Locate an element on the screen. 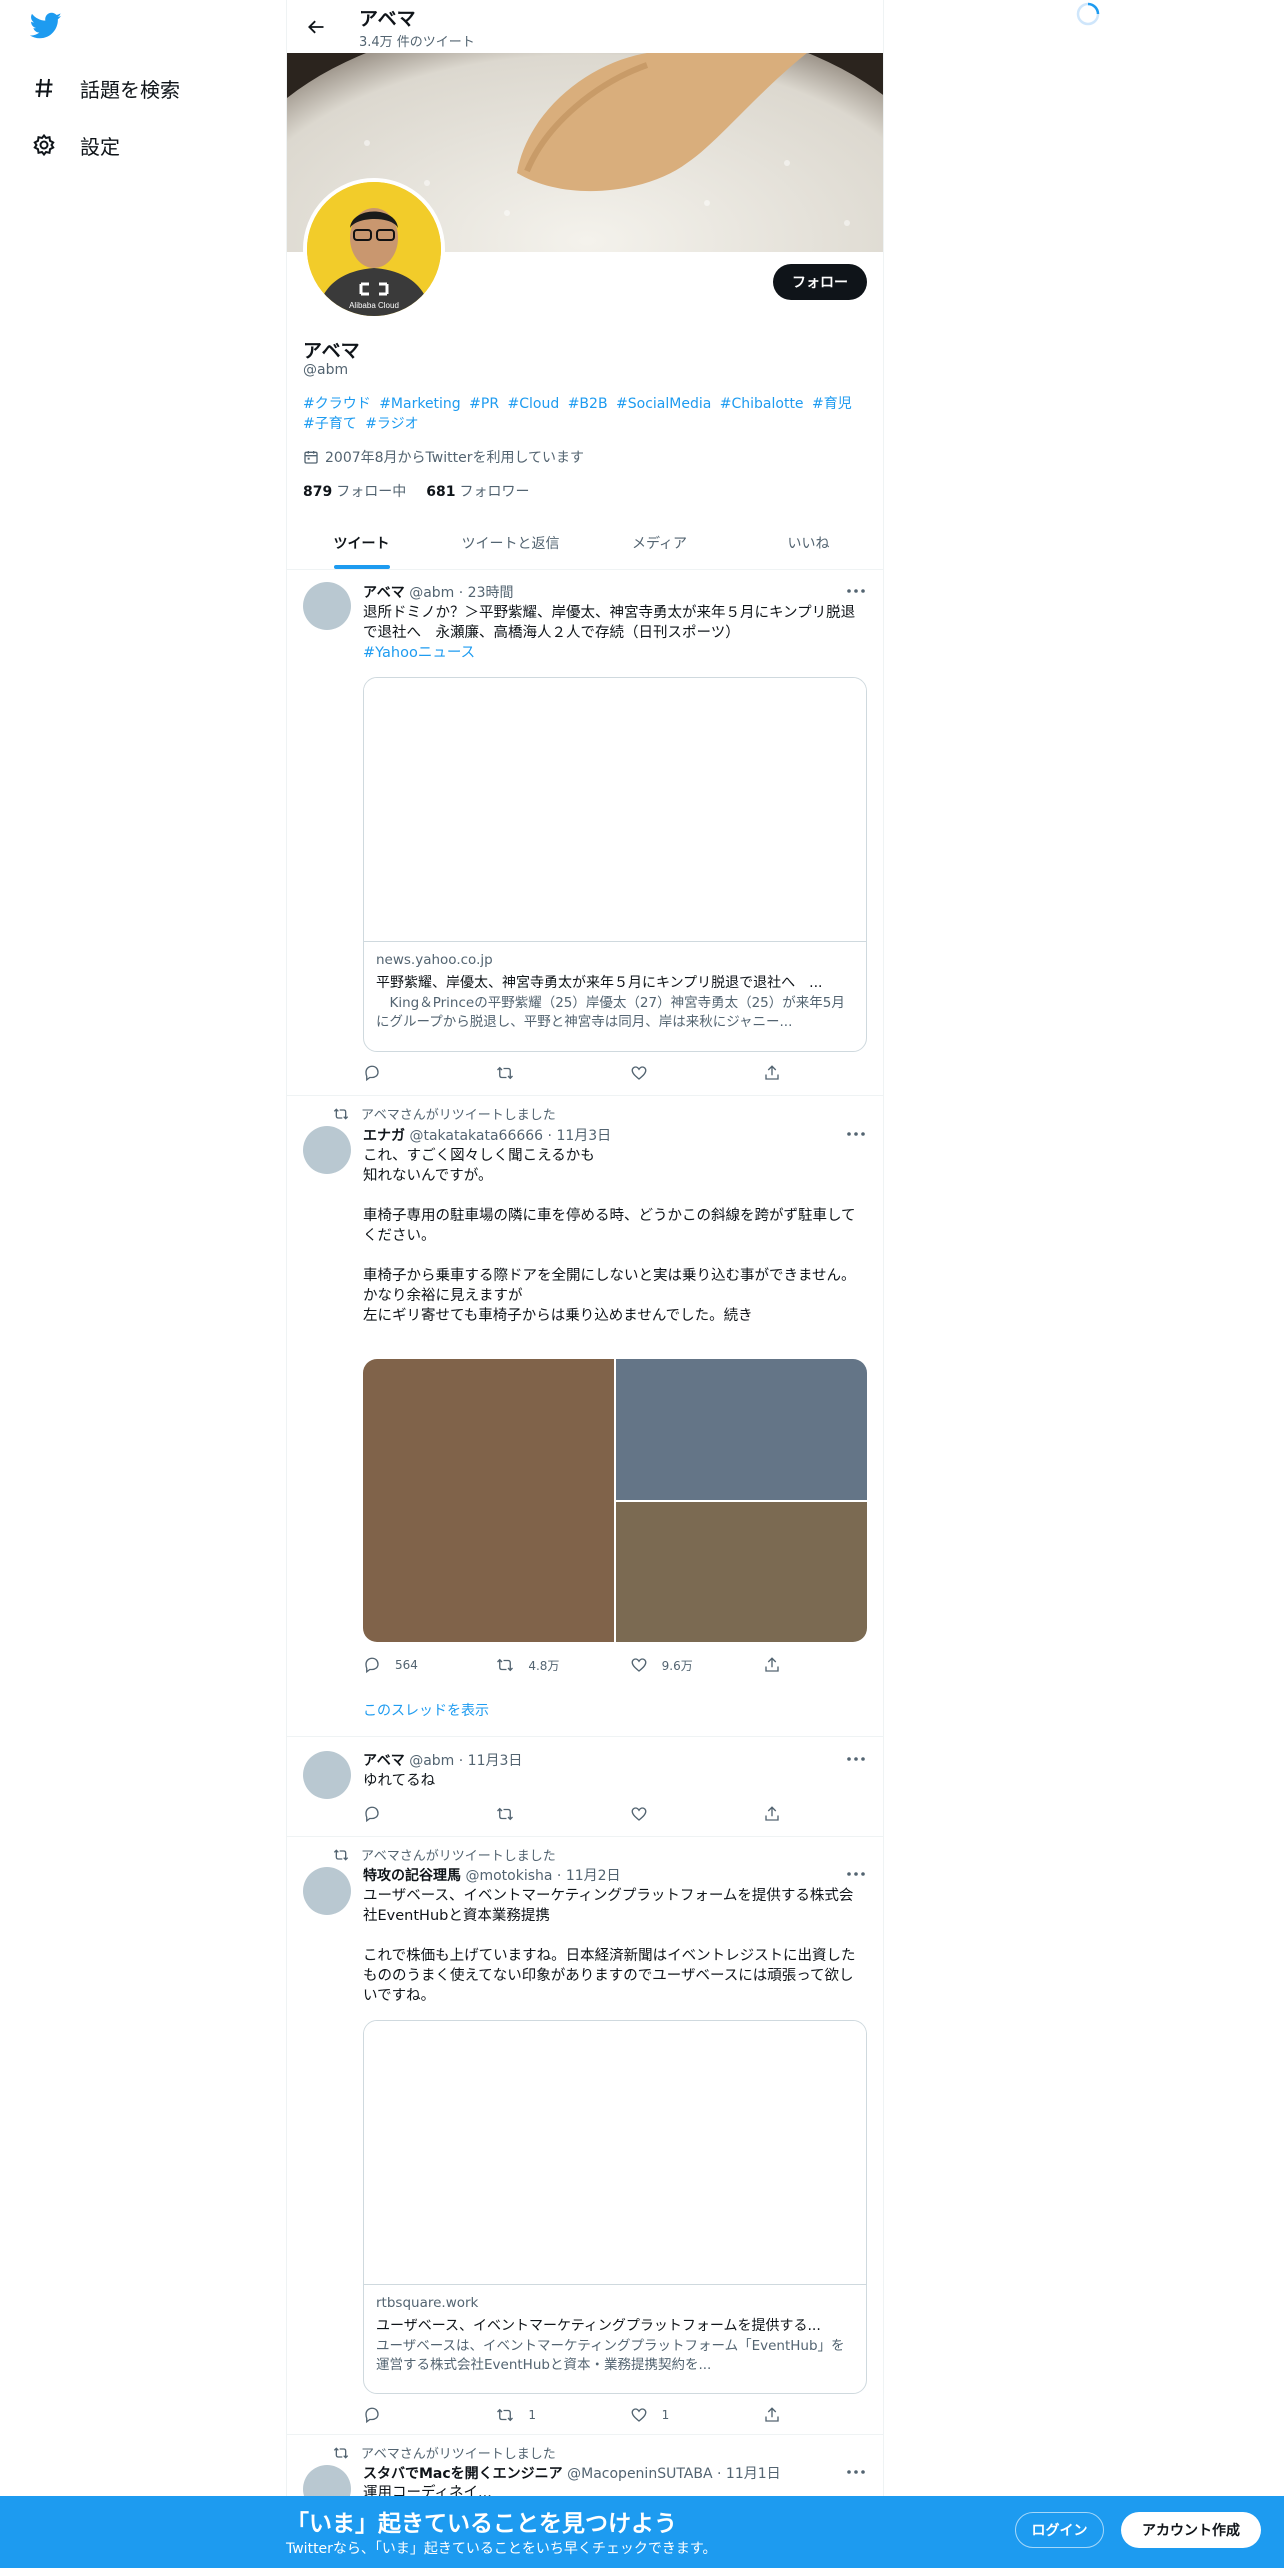  retweet-icon is located at coordinates (505, 2415).